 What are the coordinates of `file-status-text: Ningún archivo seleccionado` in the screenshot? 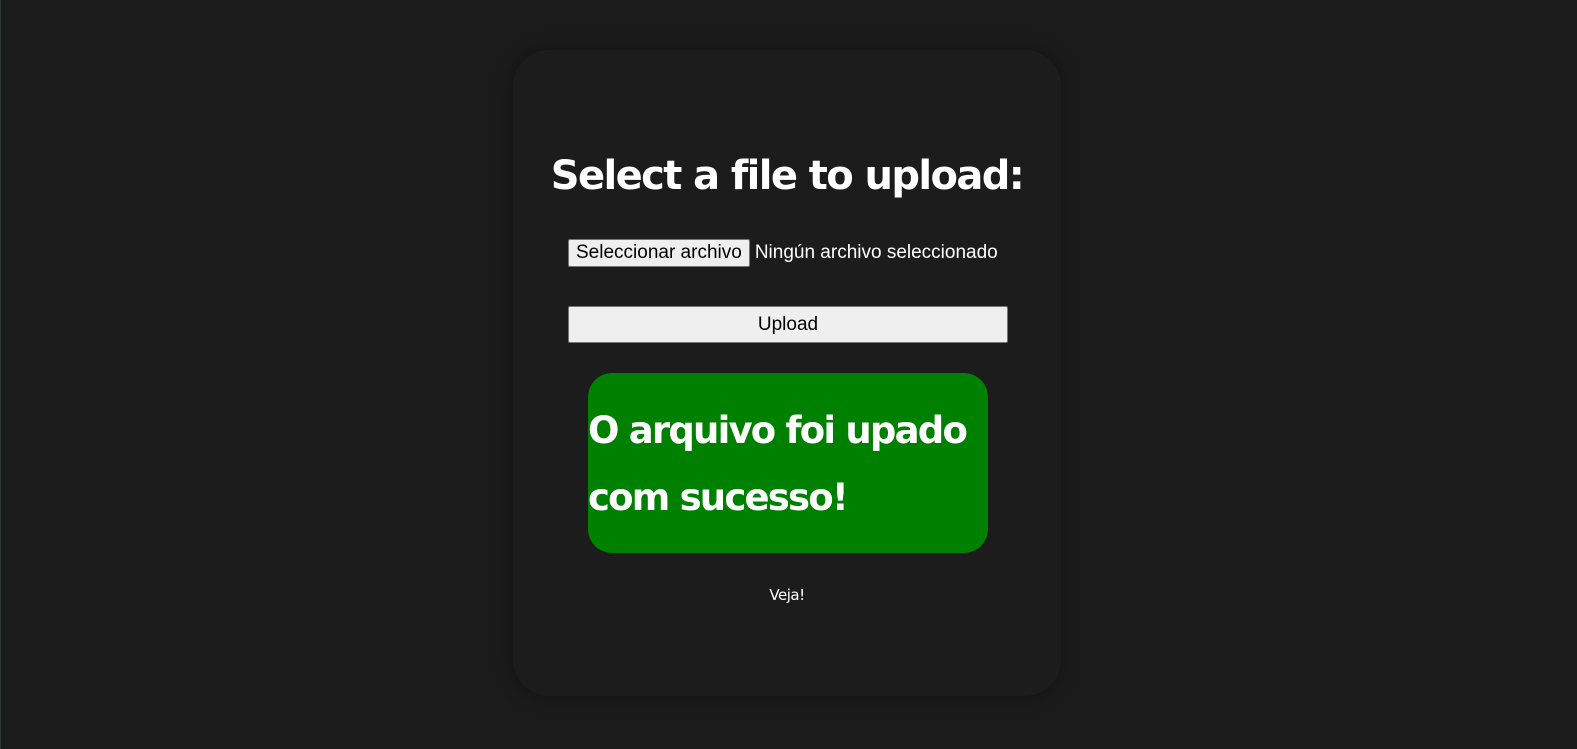 It's located at (876, 252).